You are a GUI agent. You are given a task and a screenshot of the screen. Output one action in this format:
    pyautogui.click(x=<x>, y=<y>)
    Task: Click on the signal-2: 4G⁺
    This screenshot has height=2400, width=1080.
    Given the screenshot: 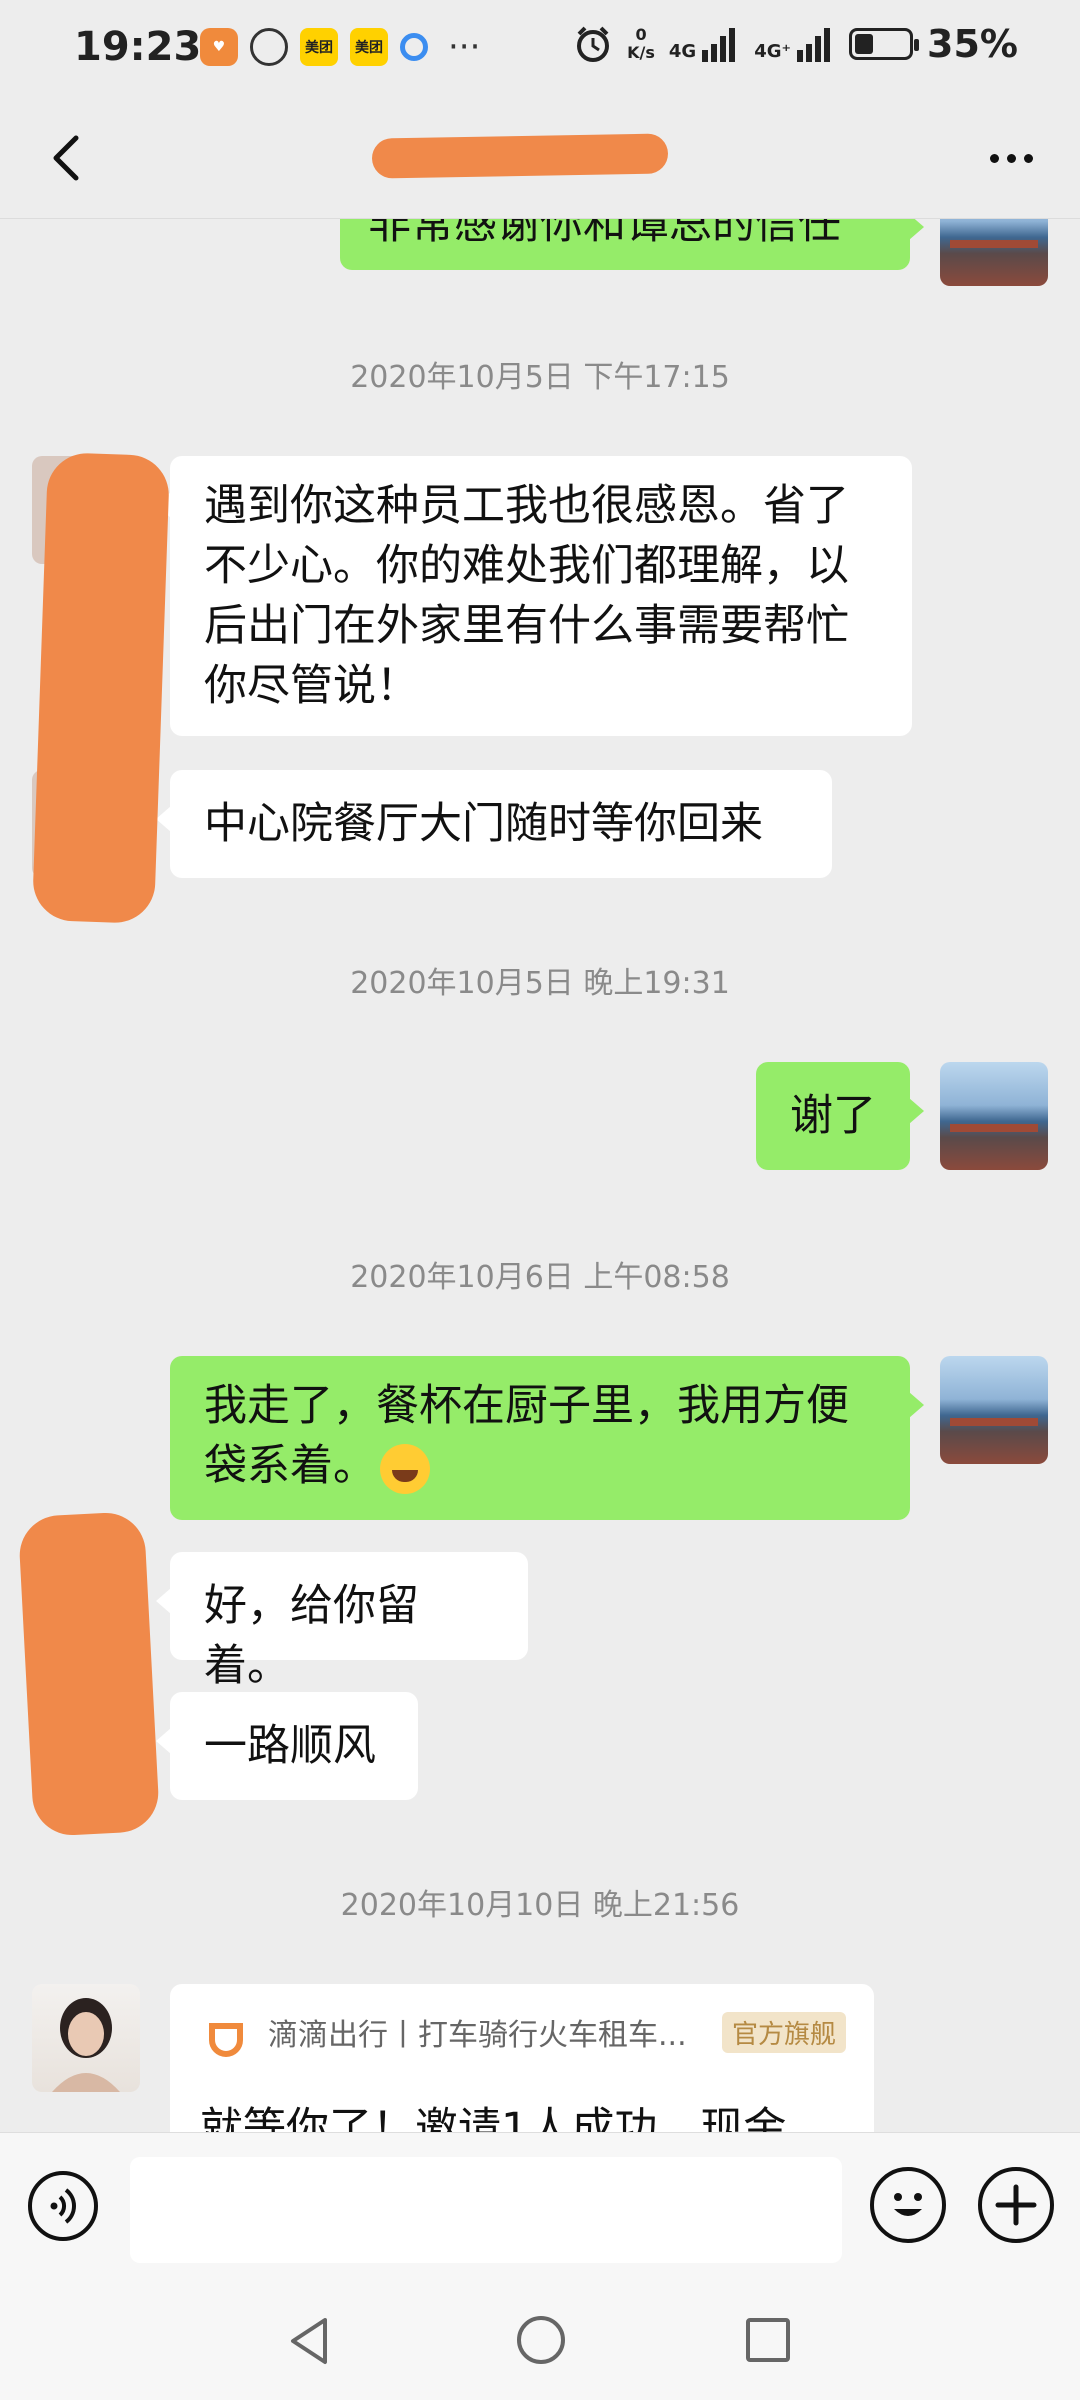 What is the action you would take?
    pyautogui.click(x=794, y=44)
    